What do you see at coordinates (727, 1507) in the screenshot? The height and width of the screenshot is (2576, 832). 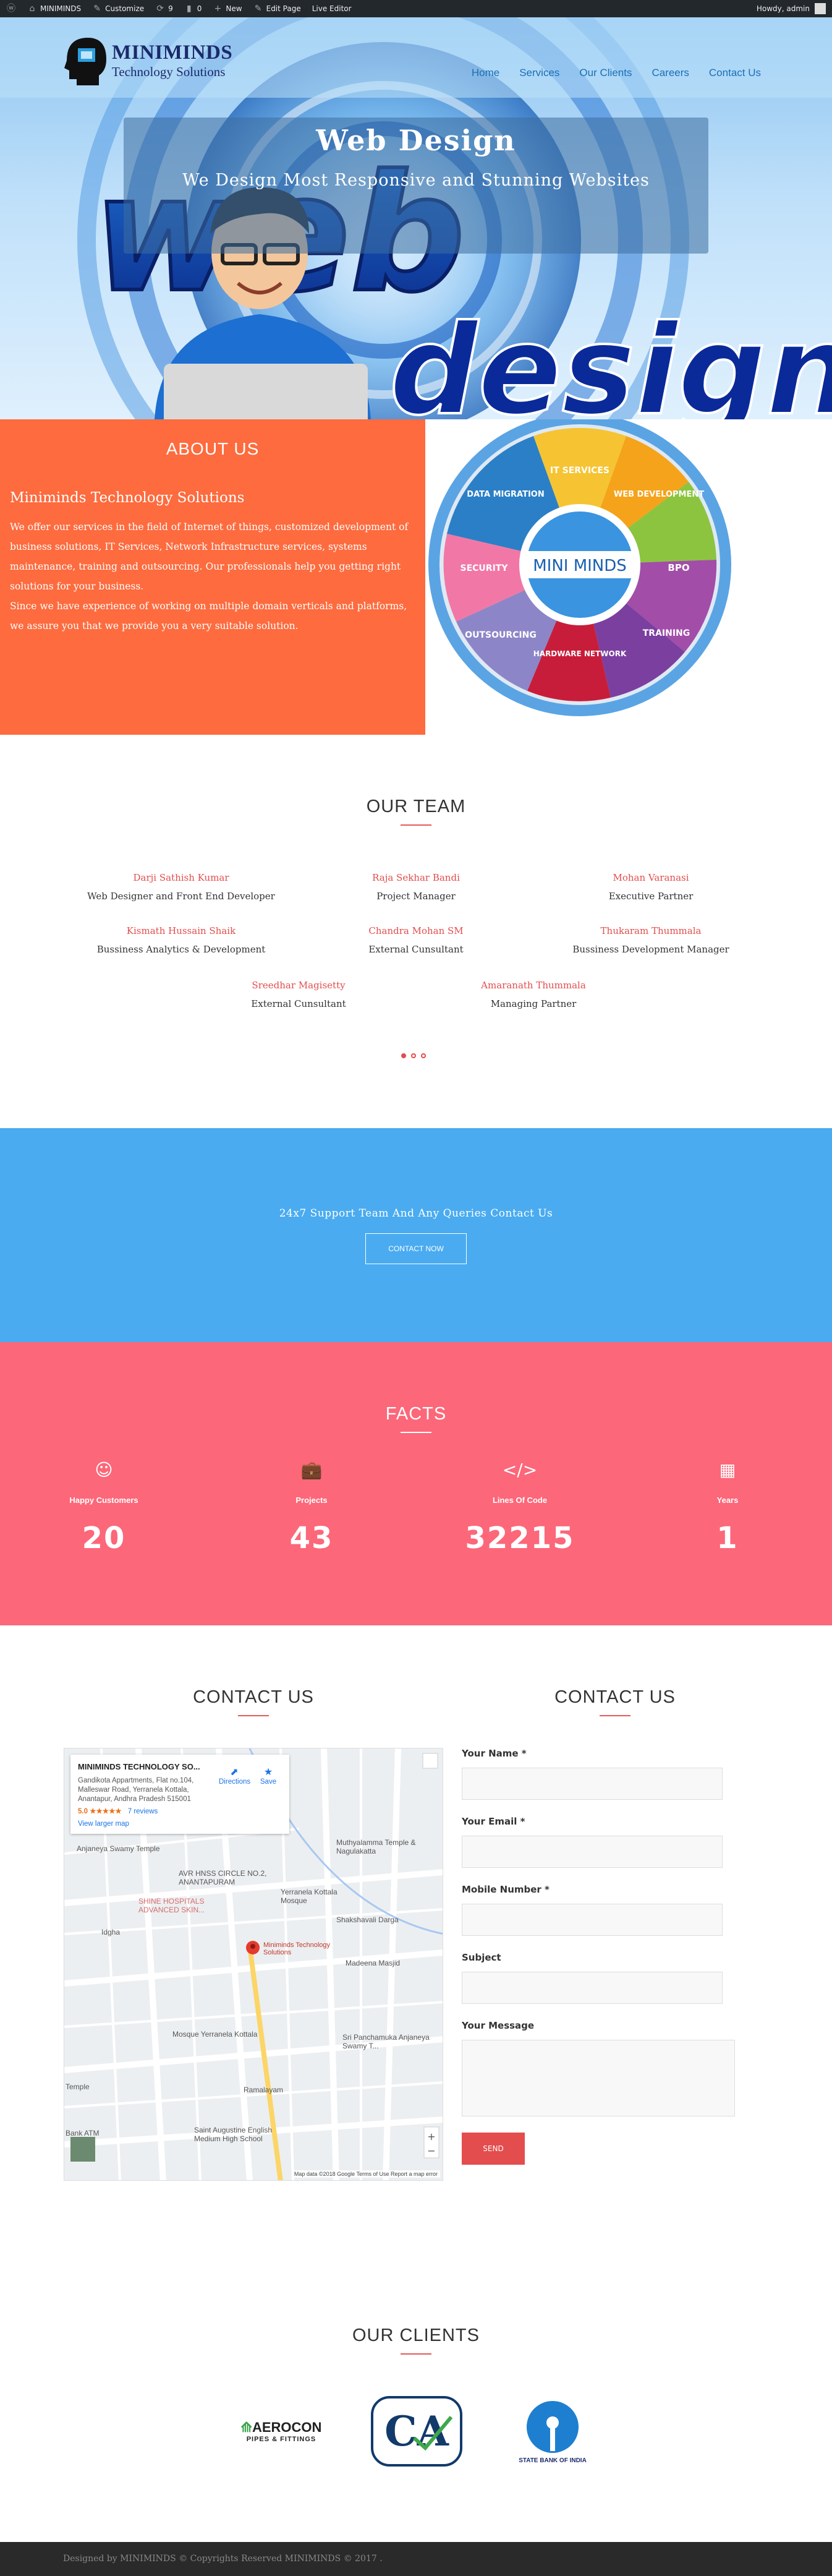 I see `fact-item: ▦ Years 1` at bounding box center [727, 1507].